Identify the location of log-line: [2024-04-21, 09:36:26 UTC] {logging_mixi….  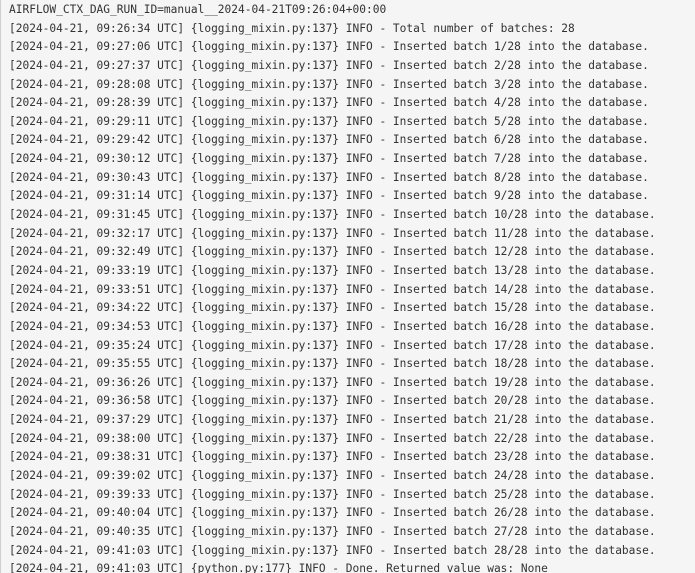
(332, 382).